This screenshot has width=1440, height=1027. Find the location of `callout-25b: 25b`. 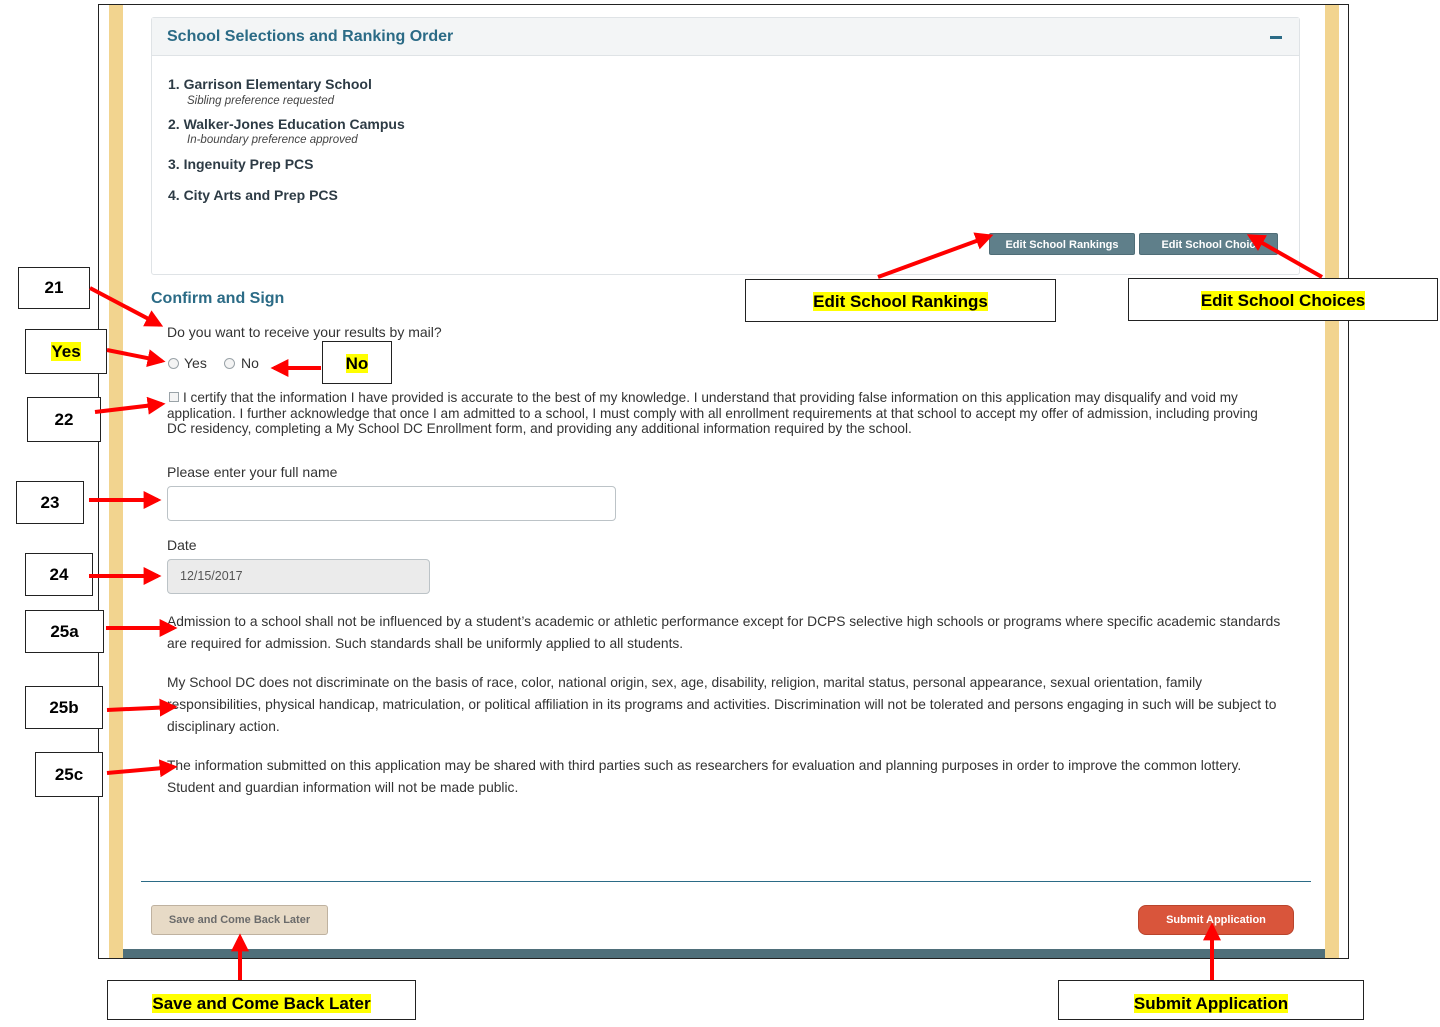

callout-25b: 25b is located at coordinates (64, 707).